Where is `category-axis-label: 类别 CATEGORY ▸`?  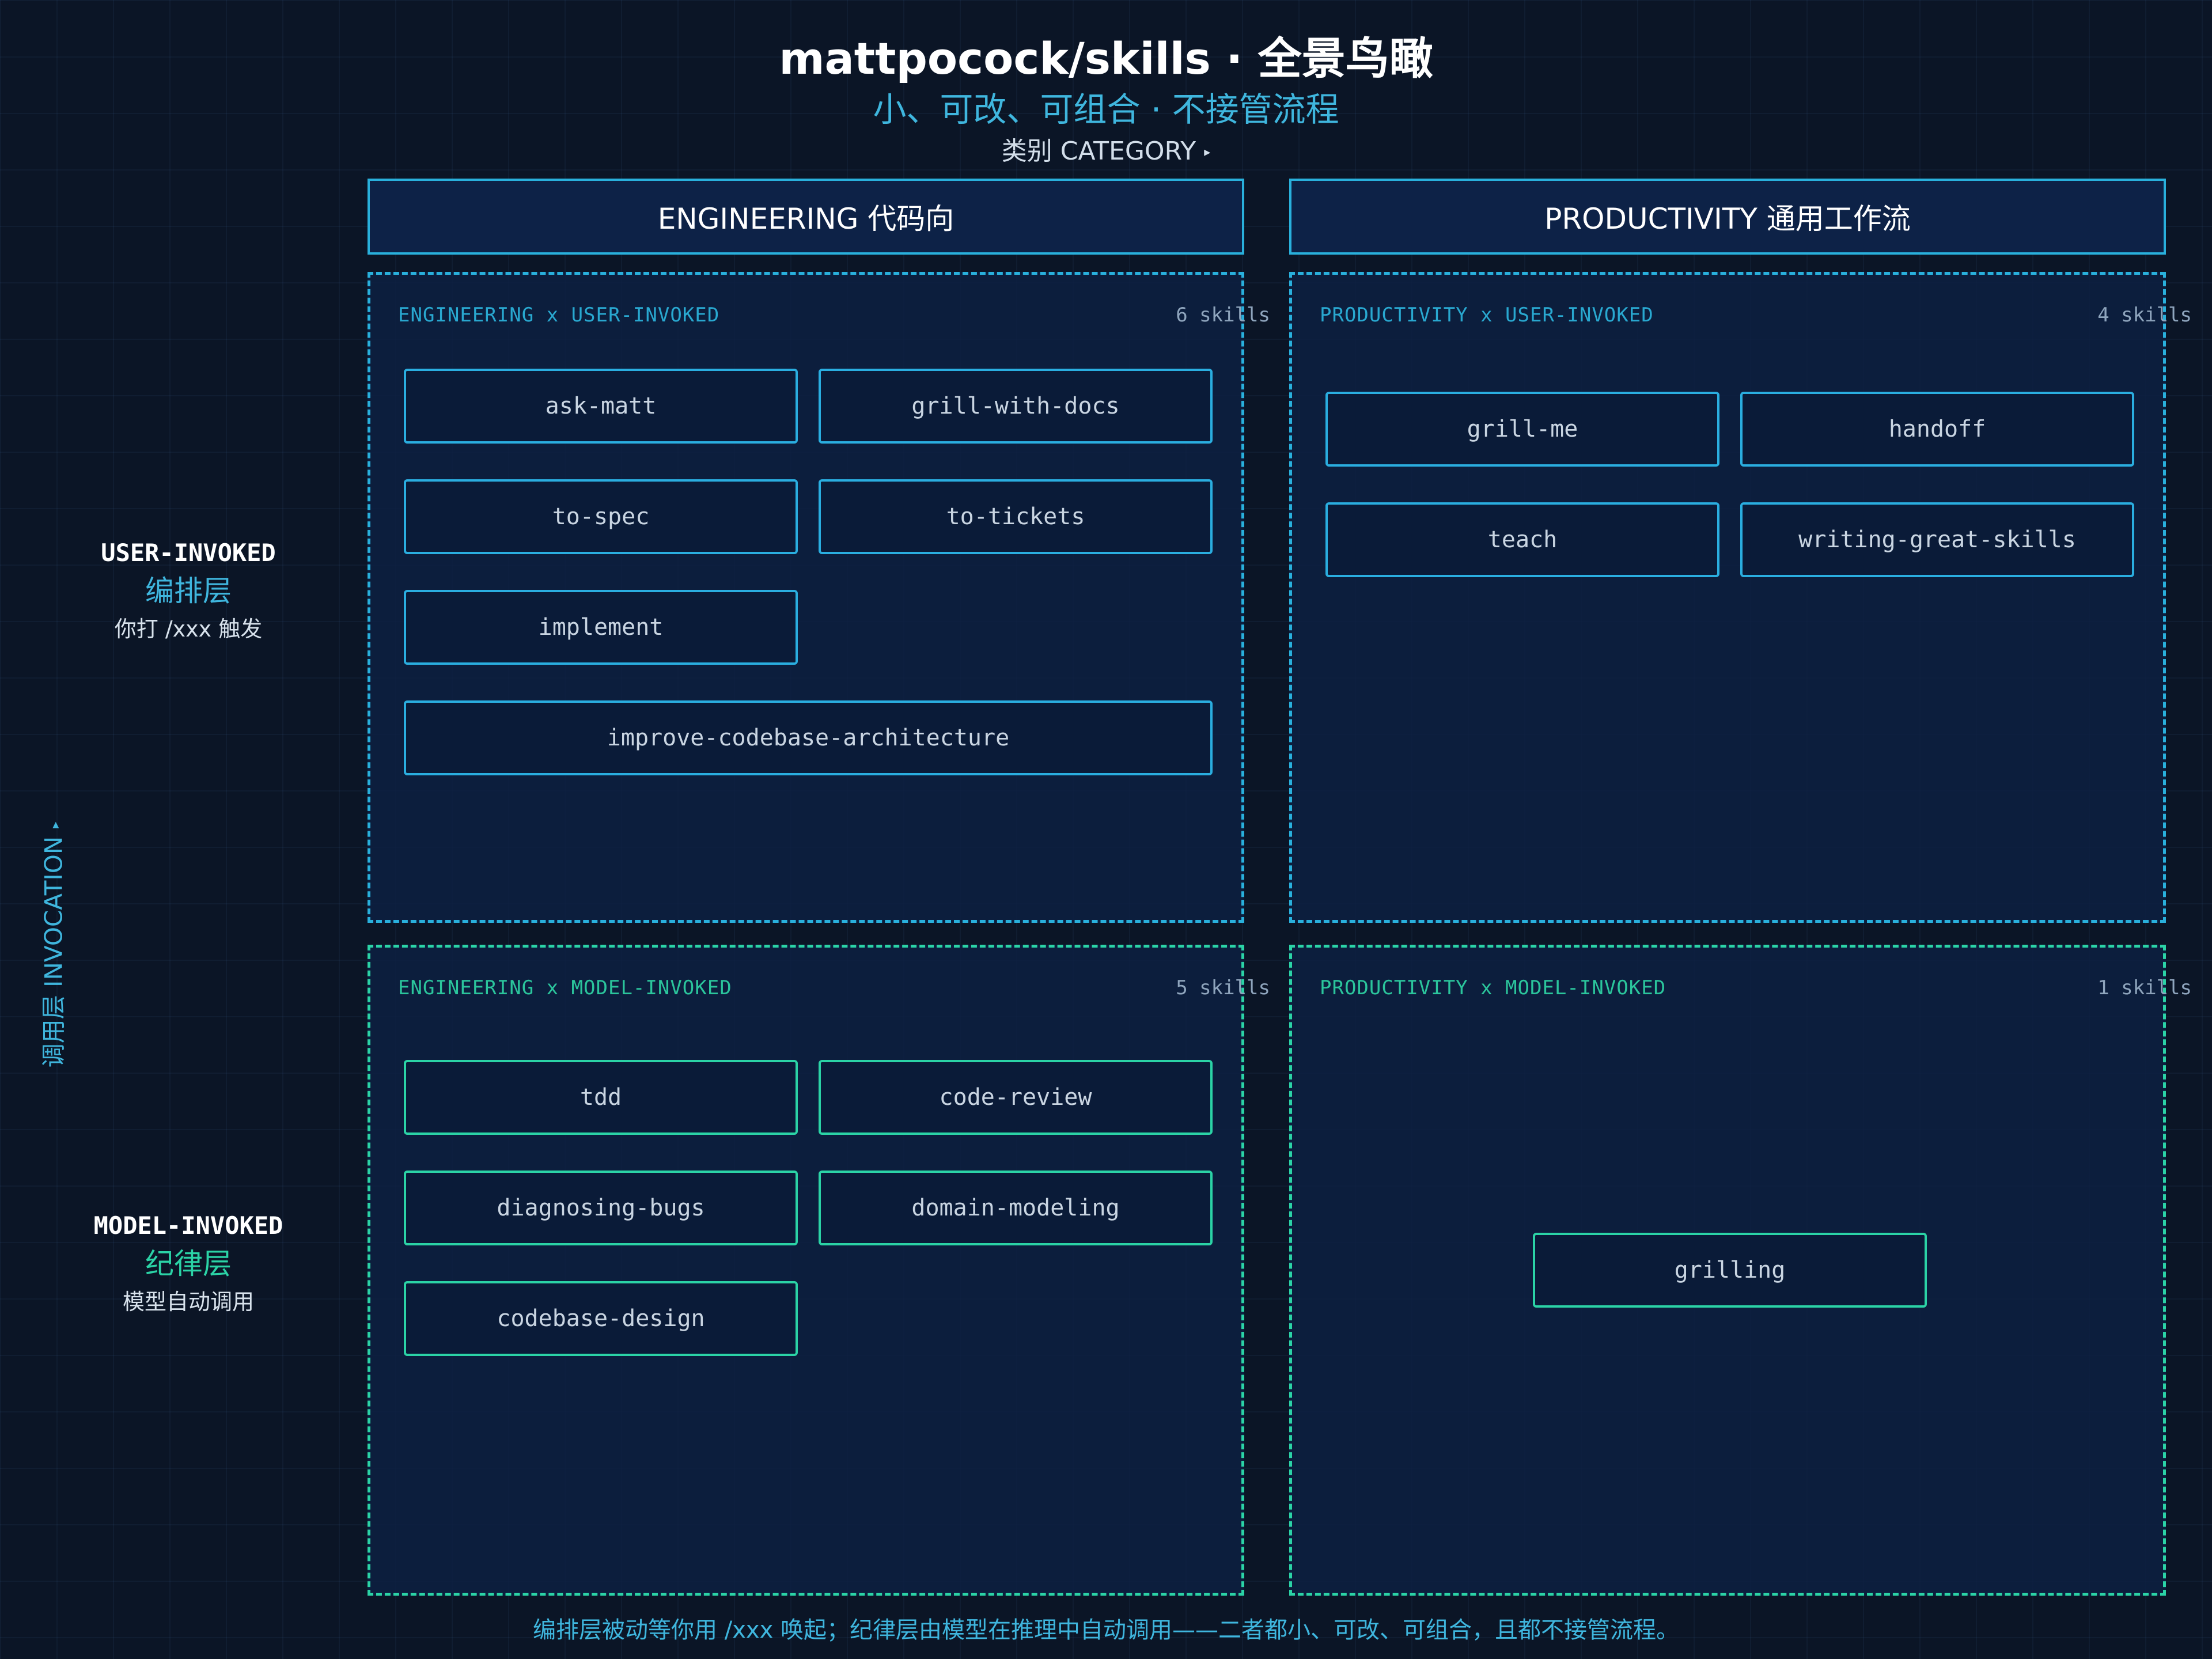 category-axis-label: 类别 CATEGORY ▸ is located at coordinates (1106, 152).